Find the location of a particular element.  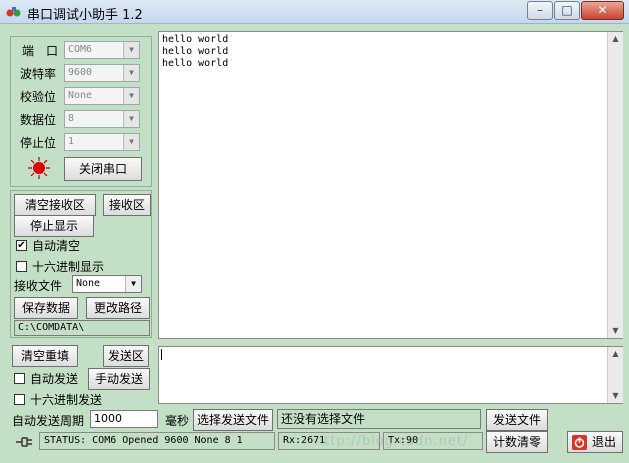

save-data-button: 保存数据 is located at coordinates (46, 308).